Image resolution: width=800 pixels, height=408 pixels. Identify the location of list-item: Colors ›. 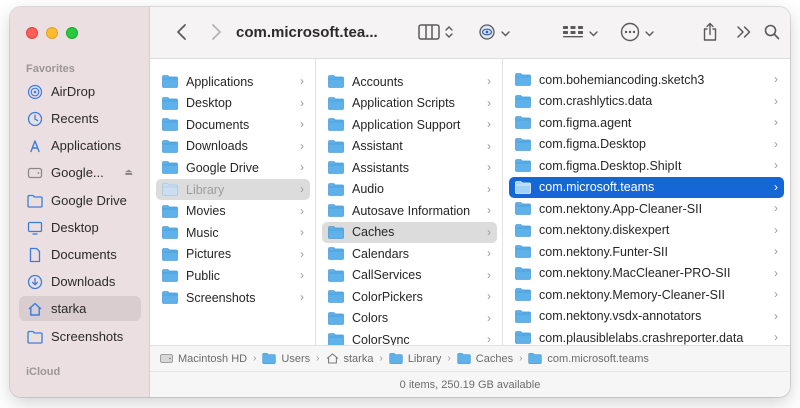
(409, 318).